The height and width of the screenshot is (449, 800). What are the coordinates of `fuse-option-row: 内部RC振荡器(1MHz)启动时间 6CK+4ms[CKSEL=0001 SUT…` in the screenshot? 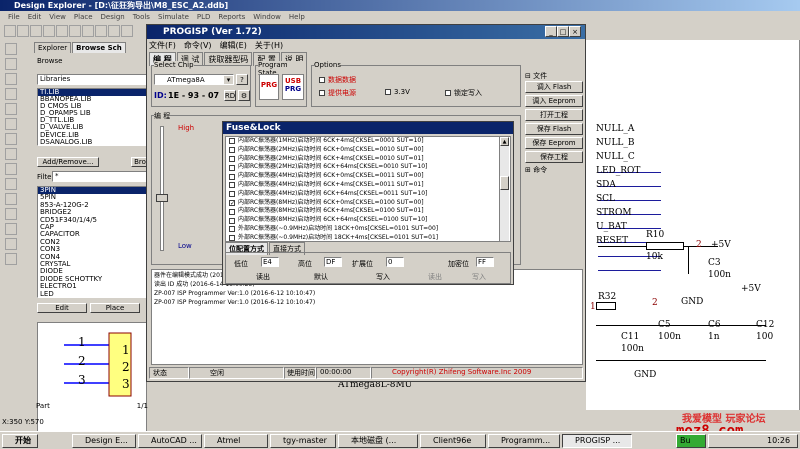 It's located at (368, 141).